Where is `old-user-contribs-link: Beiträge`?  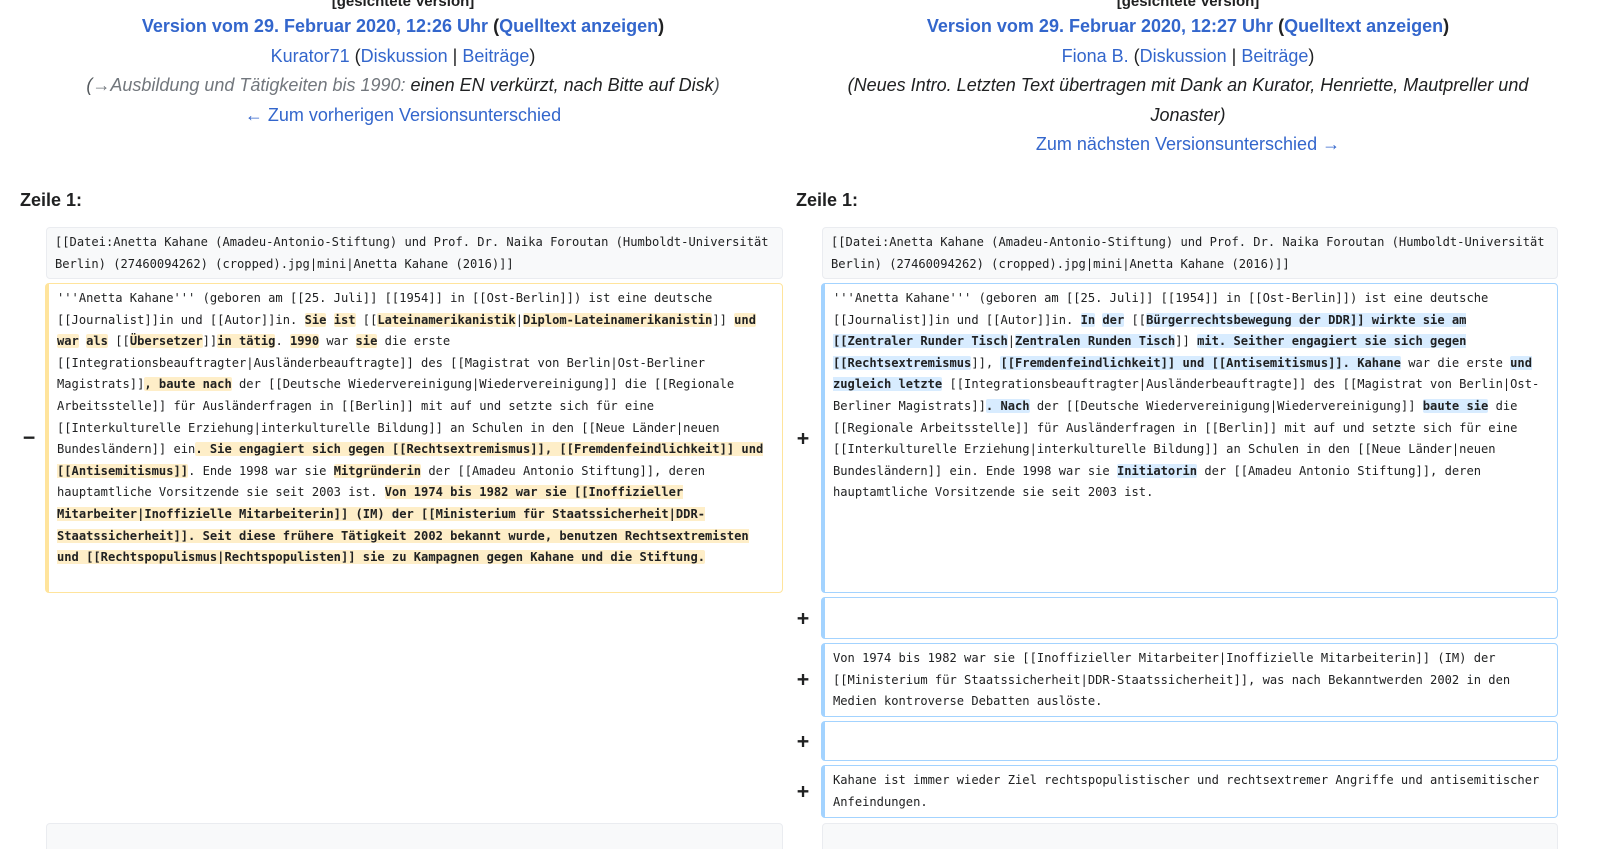 old-user-contribs-link: Beiträge is located at coordinates (495, 56).